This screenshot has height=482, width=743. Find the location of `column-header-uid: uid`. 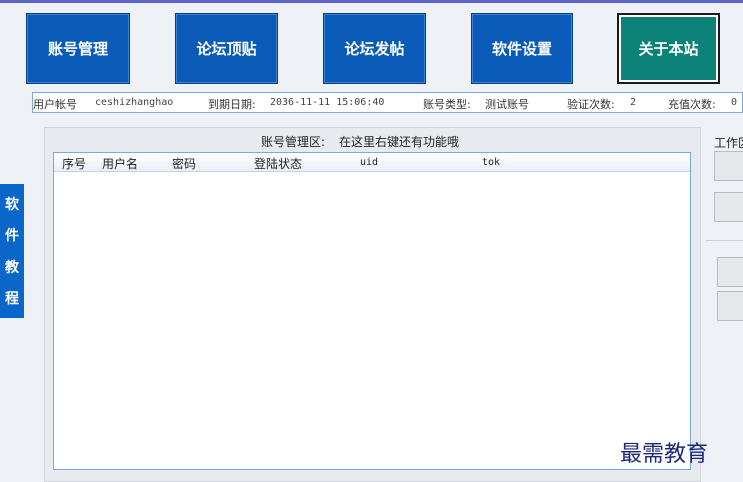

column-header-uid: uid is located at coordinates (369, 162).